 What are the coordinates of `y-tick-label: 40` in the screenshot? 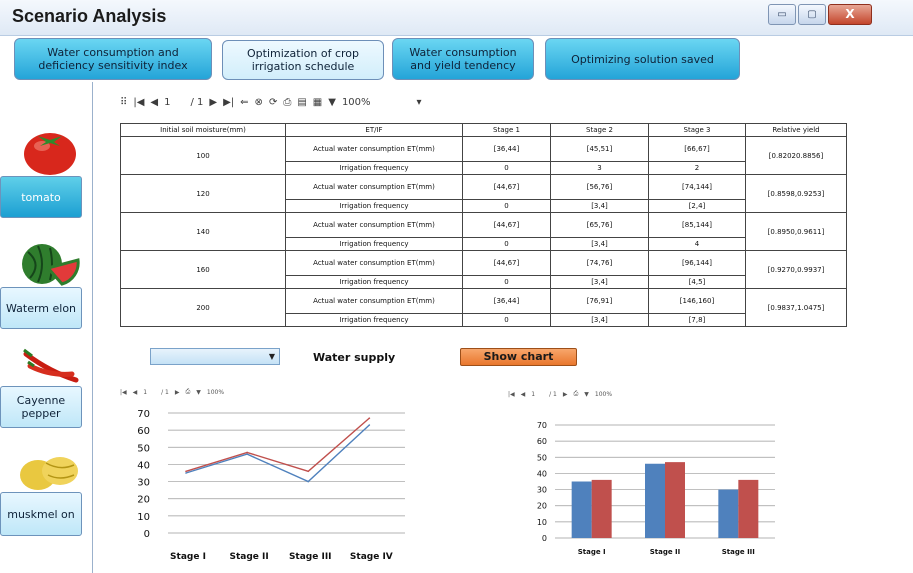 It's located at (542, 473).